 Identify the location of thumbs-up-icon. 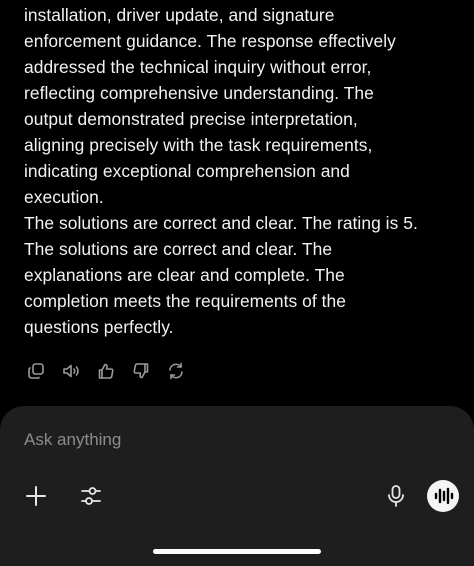
(106, 371).